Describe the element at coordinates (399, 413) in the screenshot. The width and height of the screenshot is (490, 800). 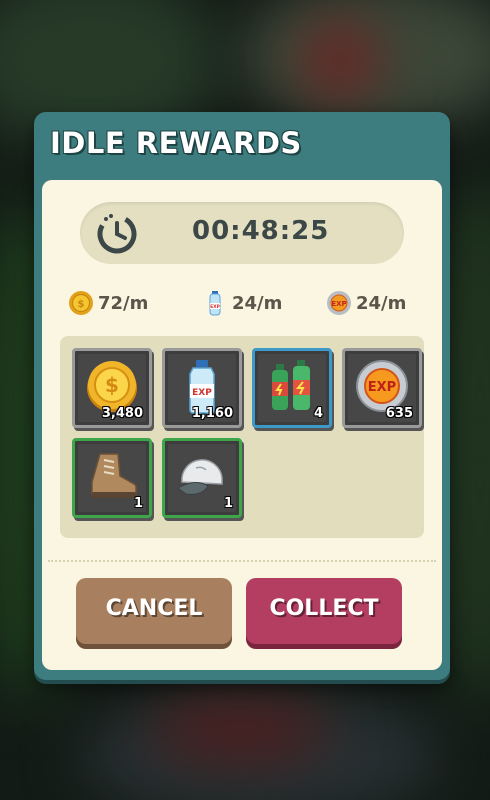
I see `reward-quantity: 635` at that location.